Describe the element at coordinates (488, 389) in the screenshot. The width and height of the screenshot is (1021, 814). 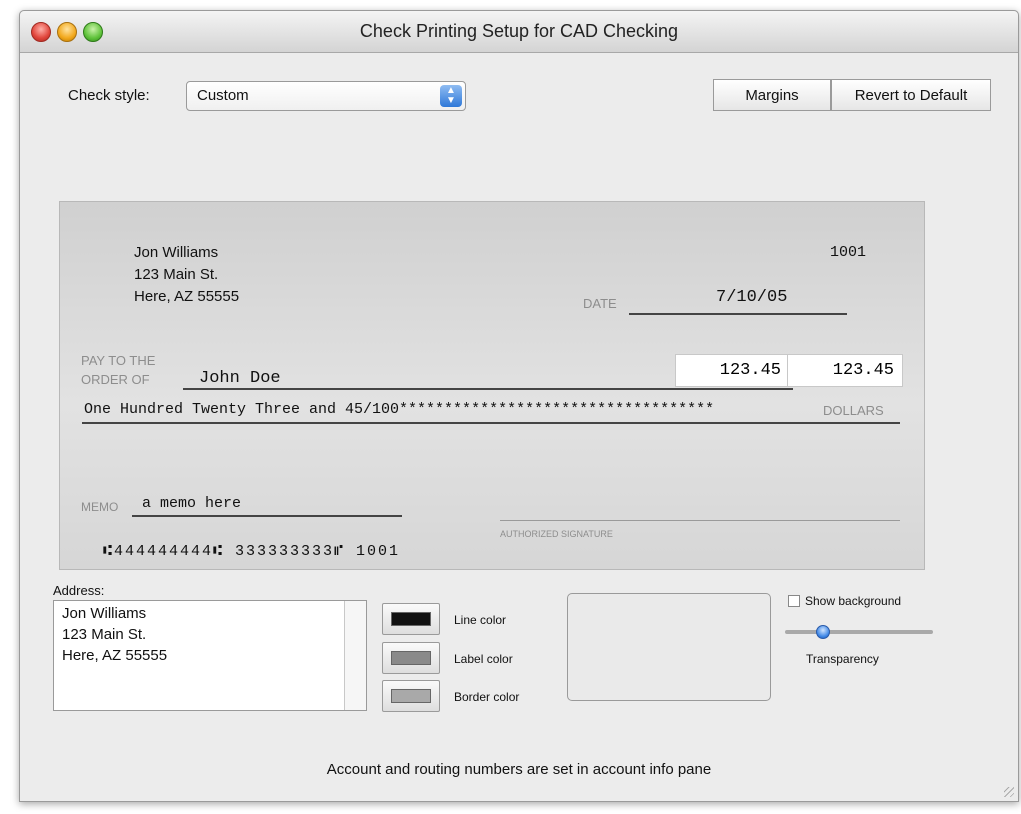
I see `payee-line` at that location.